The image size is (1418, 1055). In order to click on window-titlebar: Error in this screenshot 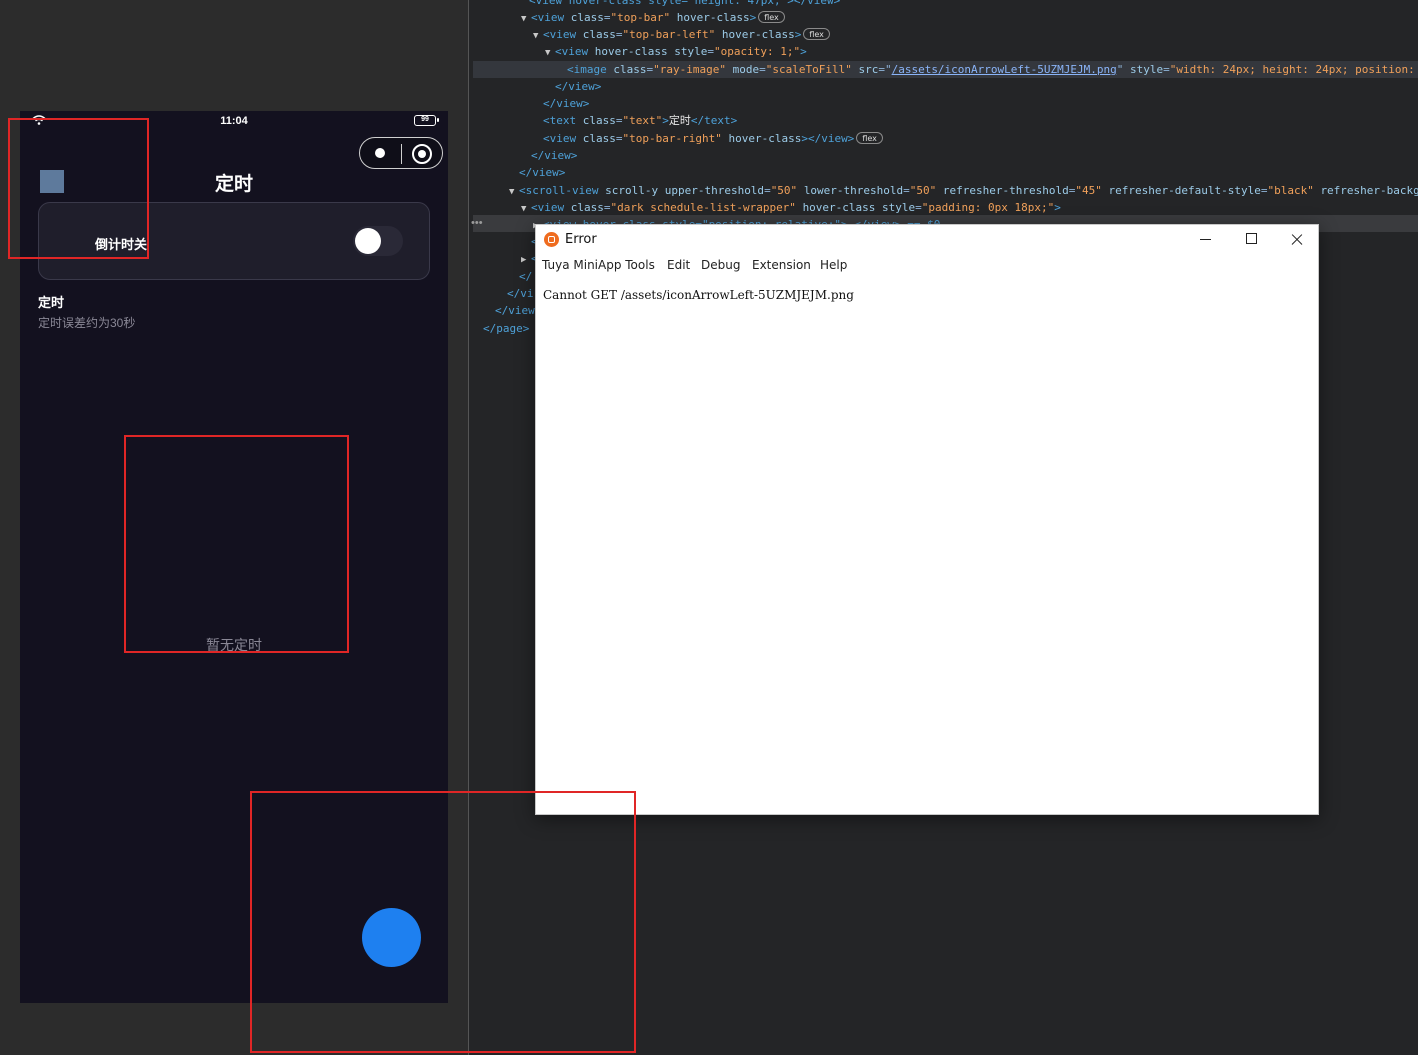, I will do `click(927, 239)`.